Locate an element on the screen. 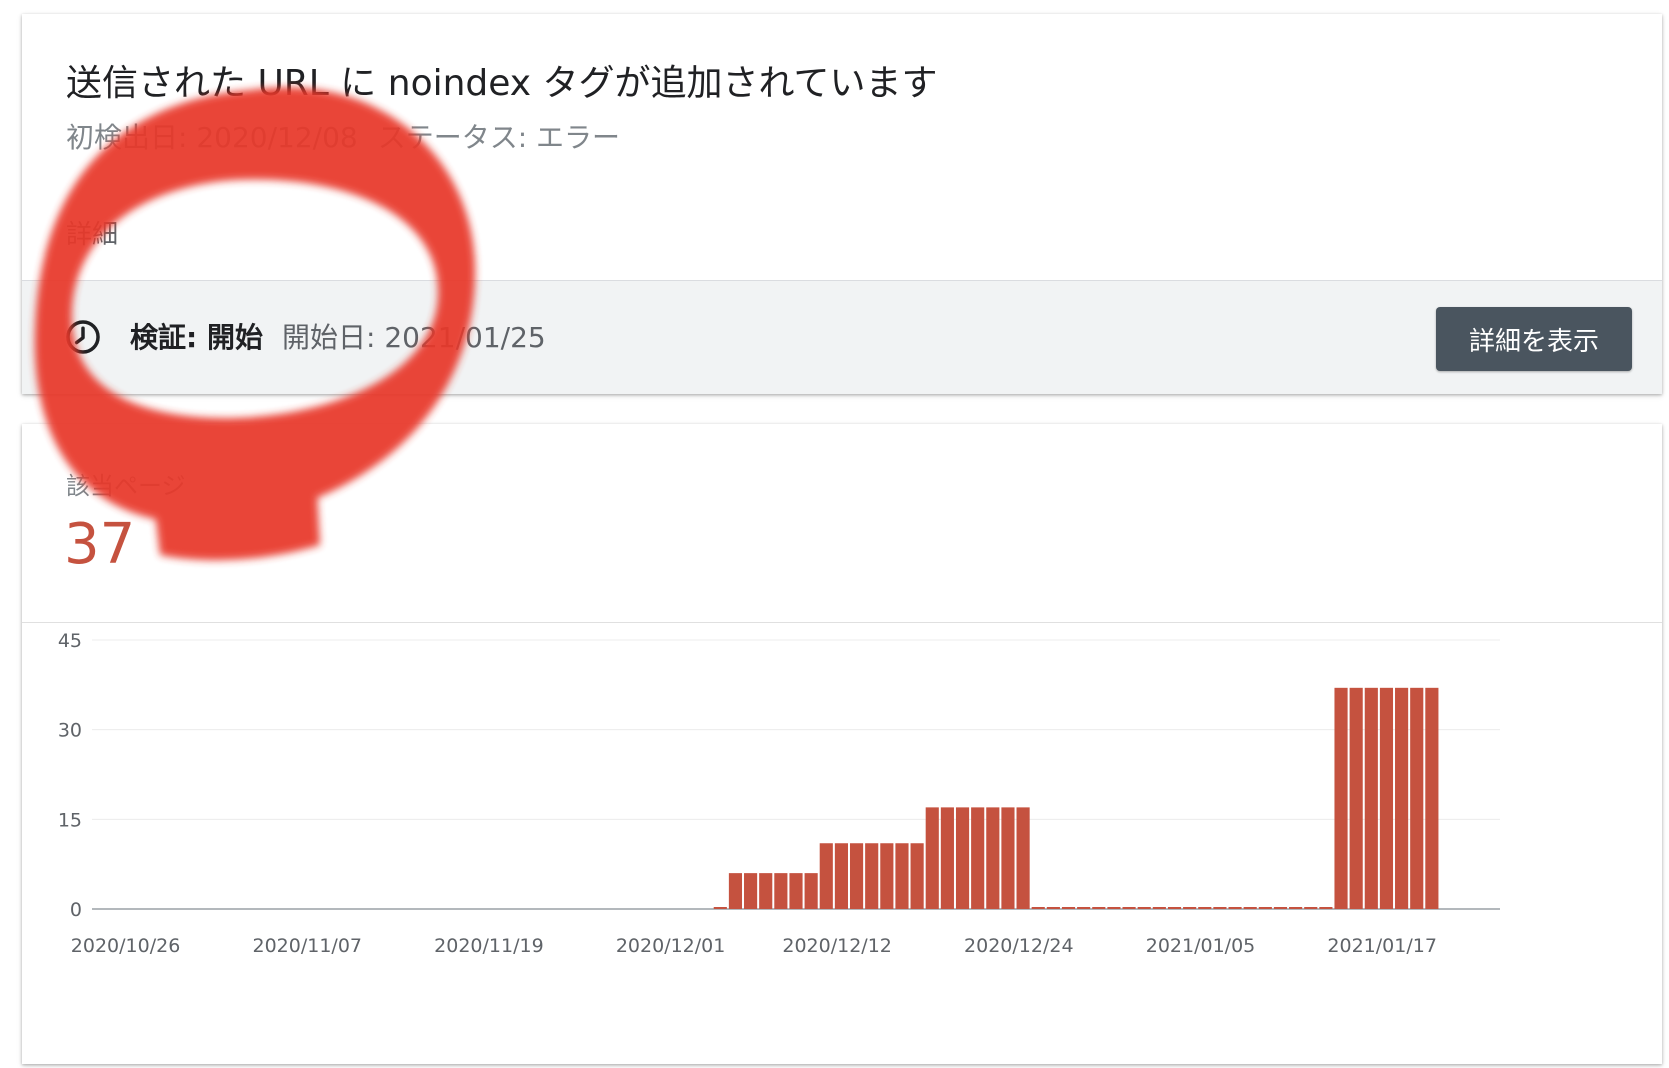 The width and height of the screenshot is (1669, 1068). x-tick-label: 2020/10/26 is located at coordinates (126, 946).